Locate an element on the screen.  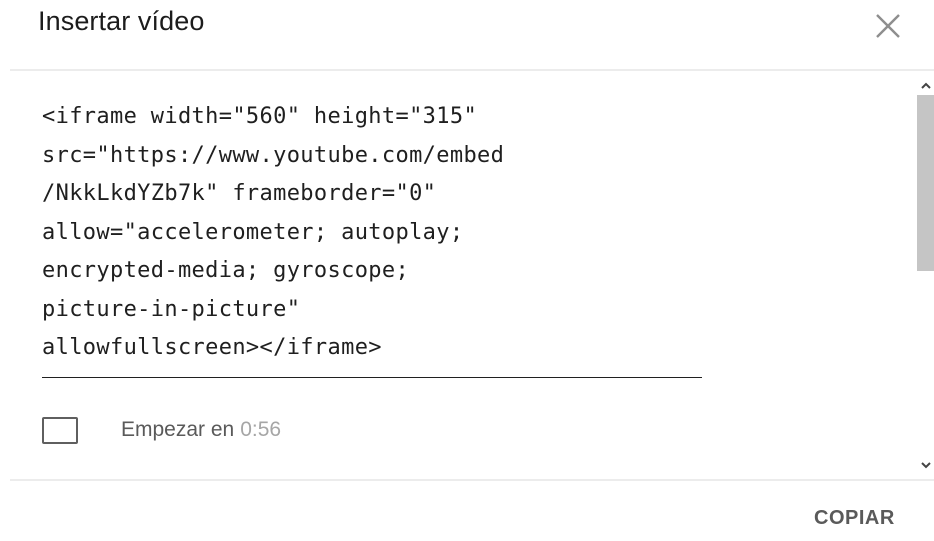
start-at-time-input: 0:56 is located at coordinates (260, 430).